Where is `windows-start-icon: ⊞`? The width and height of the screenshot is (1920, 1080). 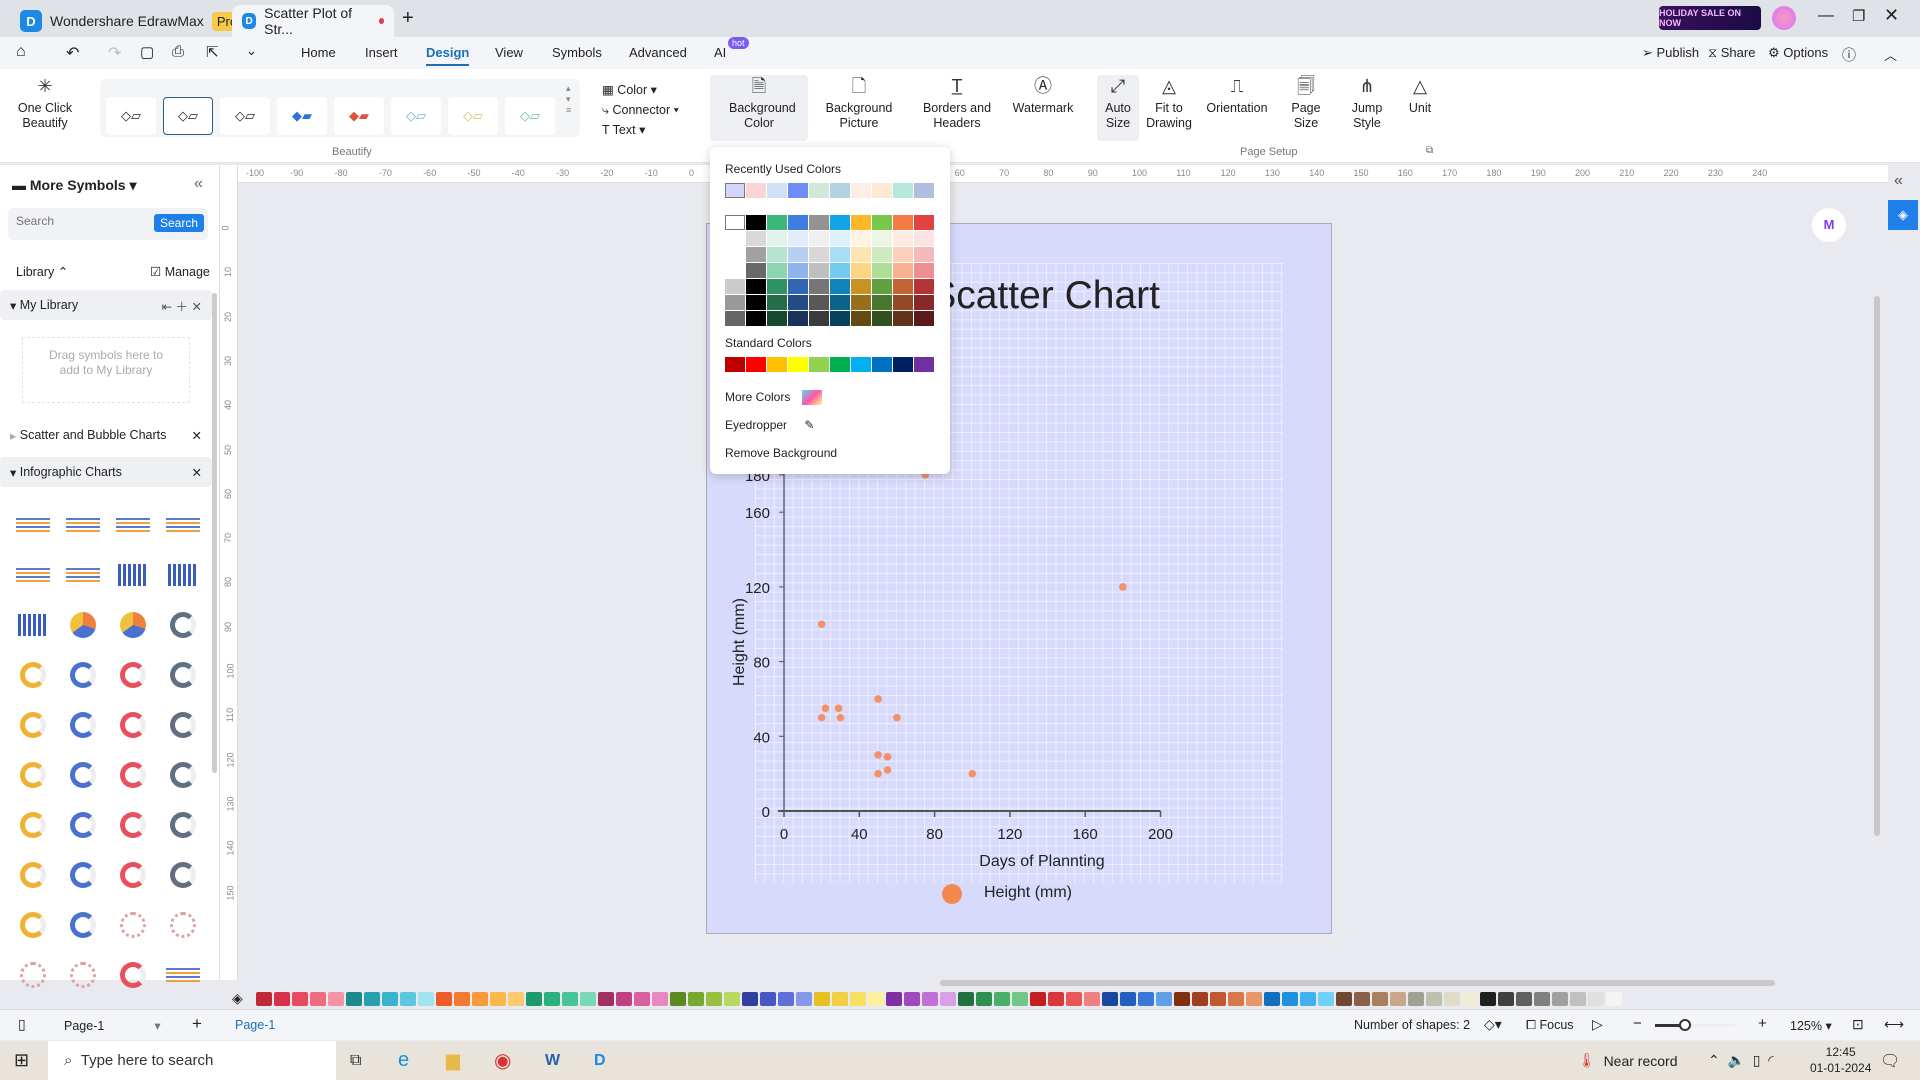
windows-start-icon: ⊞ is located at coordinates (21, 1060).